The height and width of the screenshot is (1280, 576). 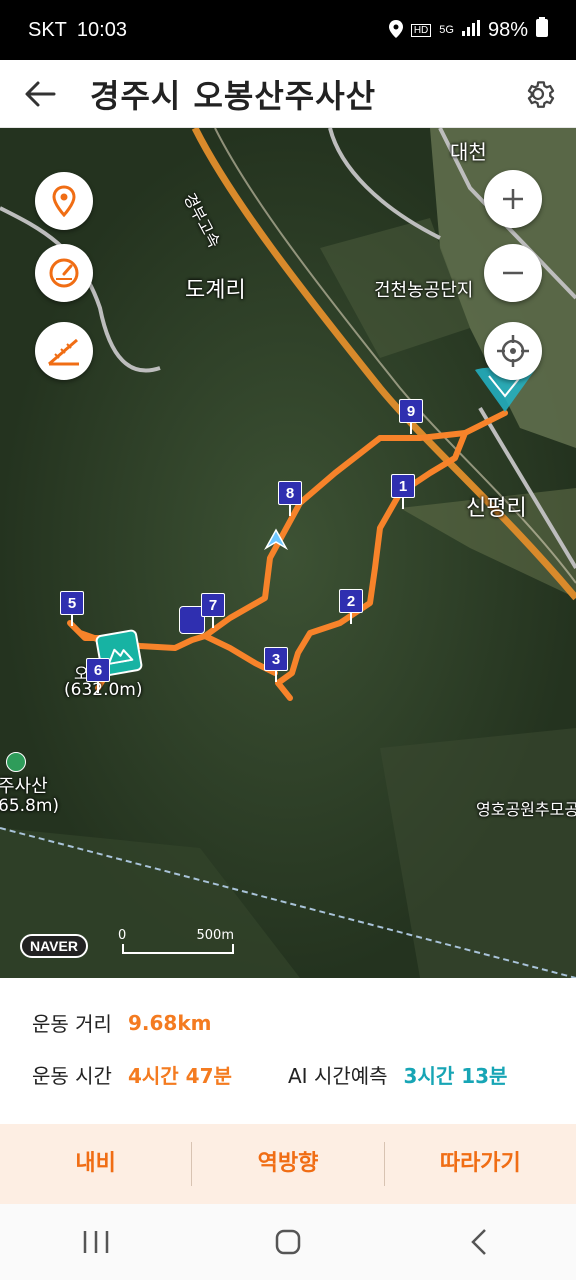 I want to click on action-bar: 내비 역방향 따라가기, so click(x=288, y=1164).